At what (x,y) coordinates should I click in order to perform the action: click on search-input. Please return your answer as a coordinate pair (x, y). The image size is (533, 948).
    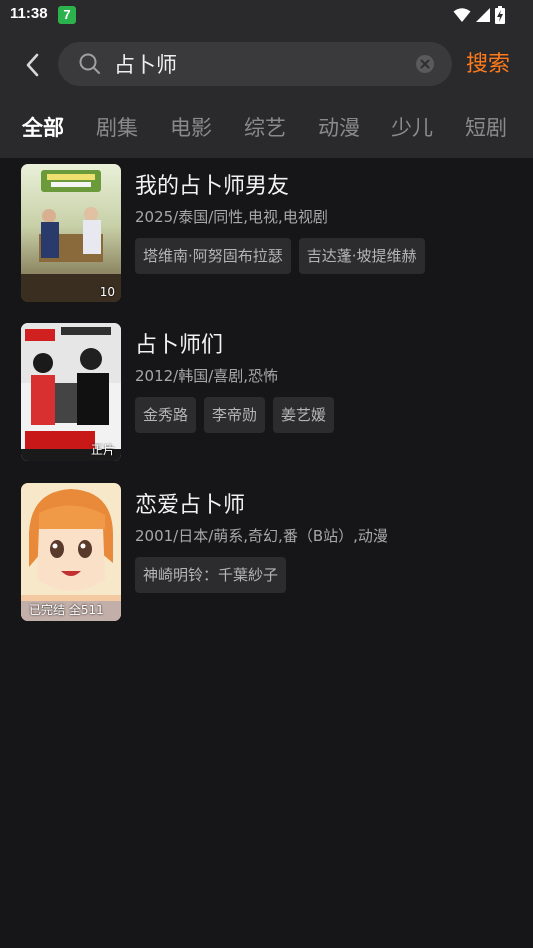
    Looking at the image, I should click on (259, 64).